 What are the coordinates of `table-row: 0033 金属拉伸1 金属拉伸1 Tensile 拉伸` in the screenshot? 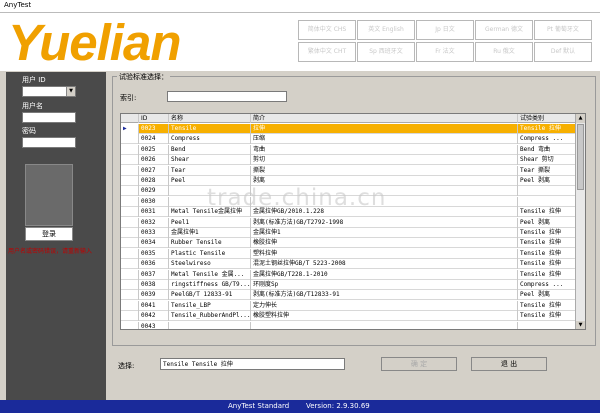 It's located at (349, 233).